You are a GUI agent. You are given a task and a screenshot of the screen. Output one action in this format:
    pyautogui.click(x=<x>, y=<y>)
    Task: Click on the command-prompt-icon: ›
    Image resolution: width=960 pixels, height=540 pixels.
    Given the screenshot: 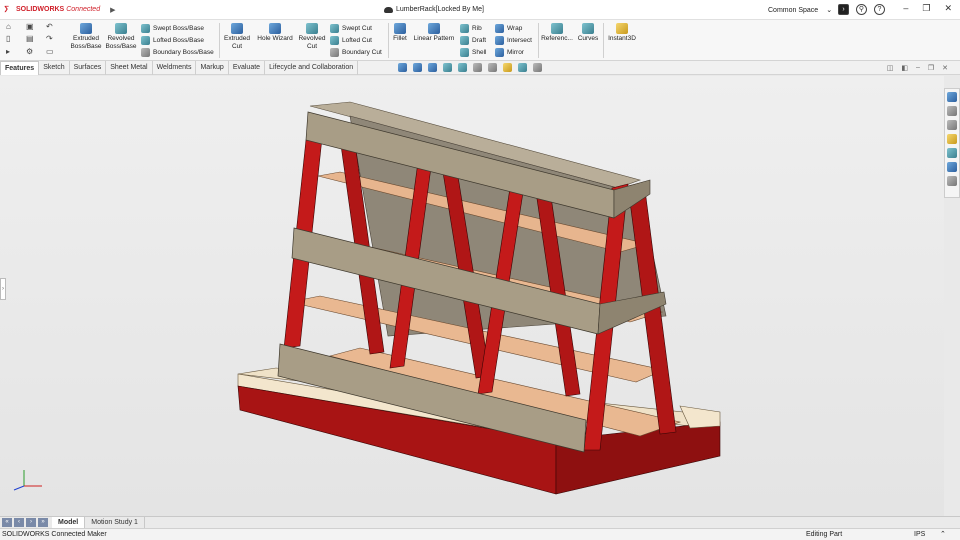 What is the action you would take?
    pyautogui.click(x=843, y=9)
    